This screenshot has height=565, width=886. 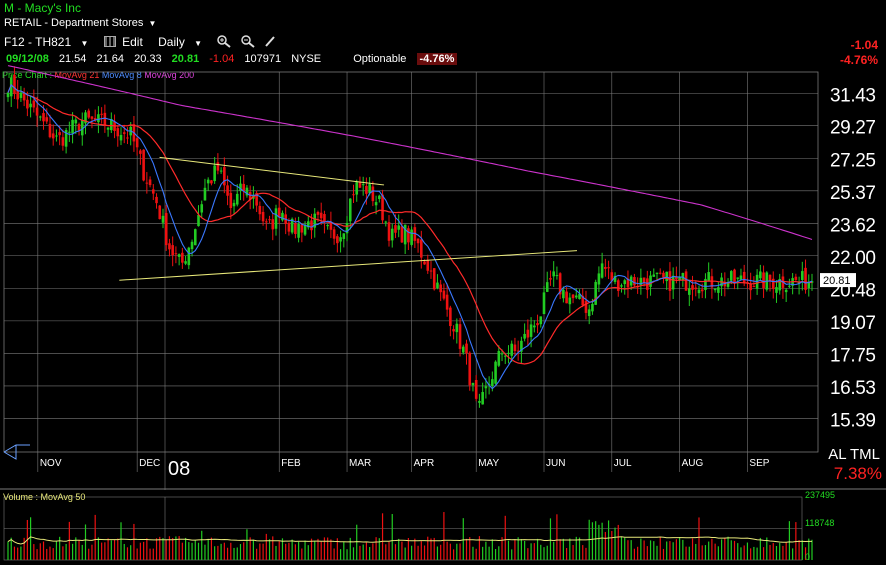 What do you see at coordinates (837, 454) in the screenshot?
I see `al-label: AL` at bounding box center [837, 454].